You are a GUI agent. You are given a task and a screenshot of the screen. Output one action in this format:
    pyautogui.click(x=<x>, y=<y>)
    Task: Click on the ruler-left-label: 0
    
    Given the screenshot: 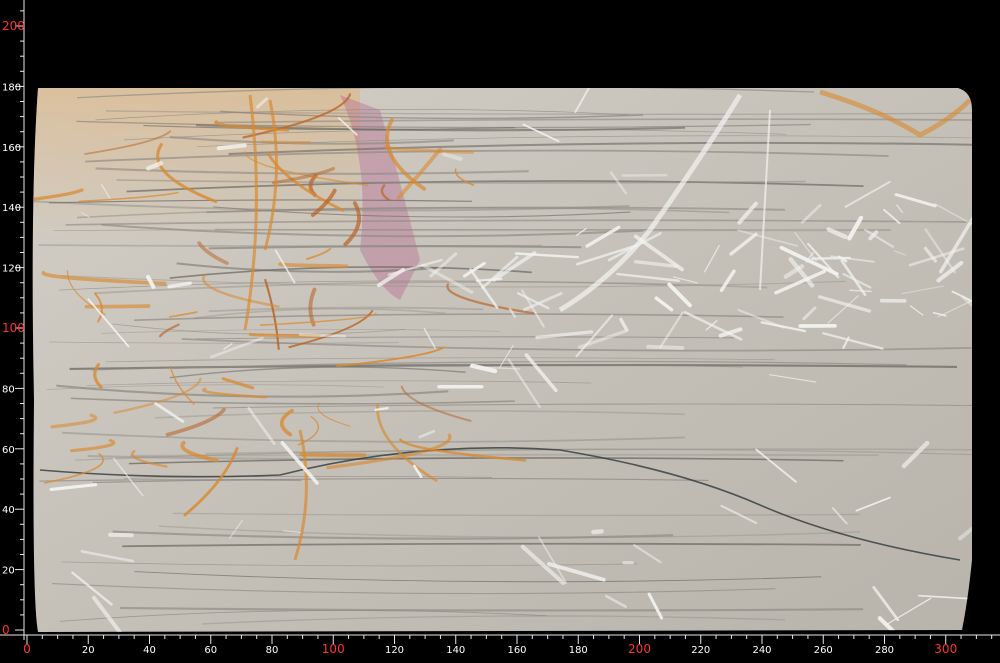 What is the action you would take?
    pyautogui.click(x=6, y=630)
    